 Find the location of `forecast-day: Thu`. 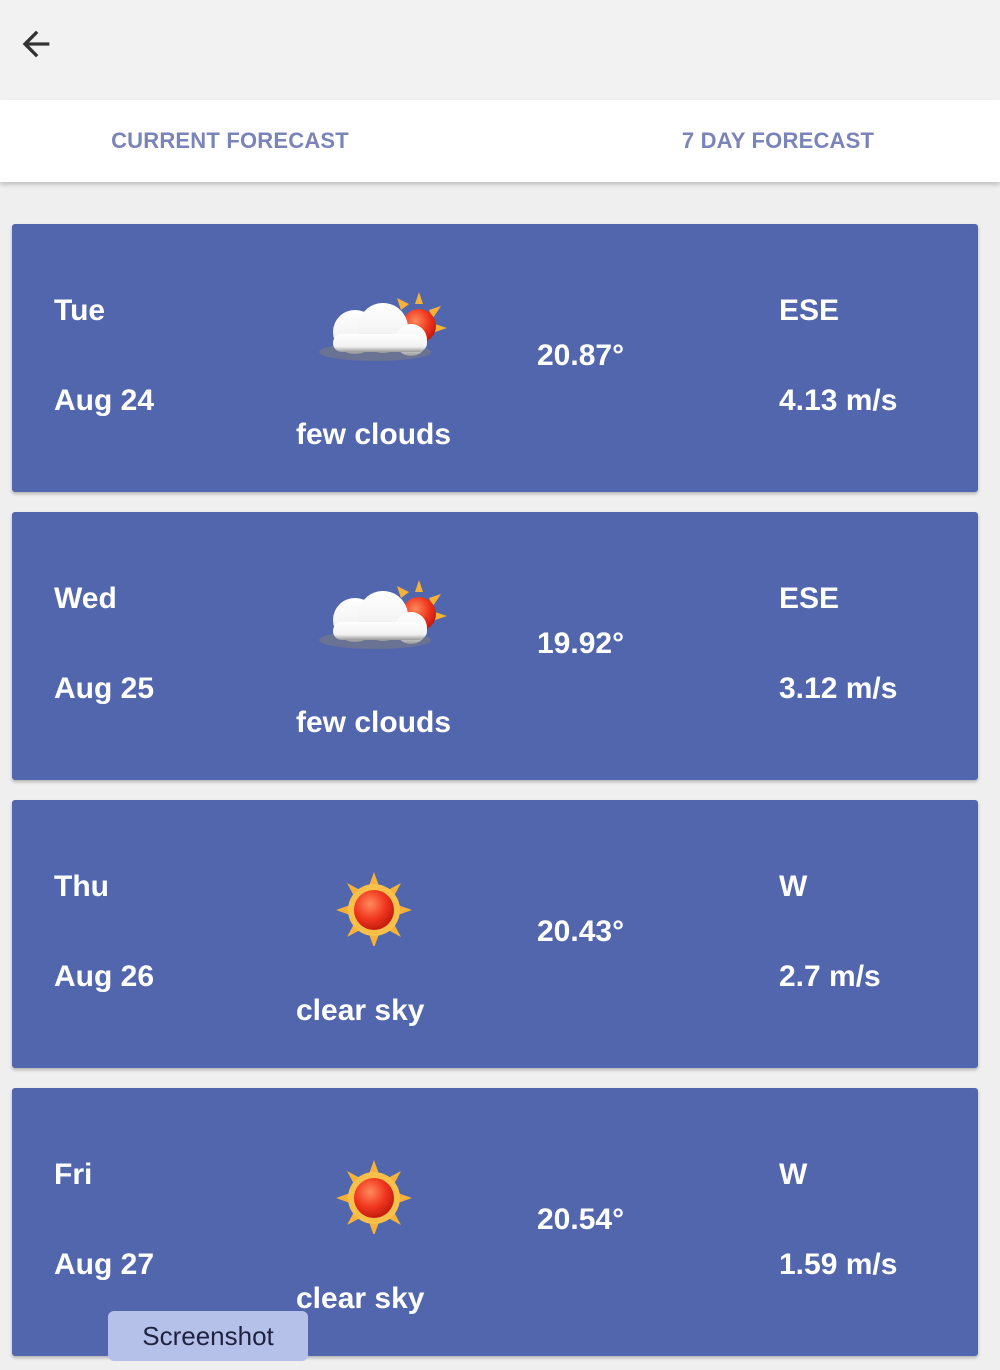

forecast-day: Thu is located at coordinates (81, 886).